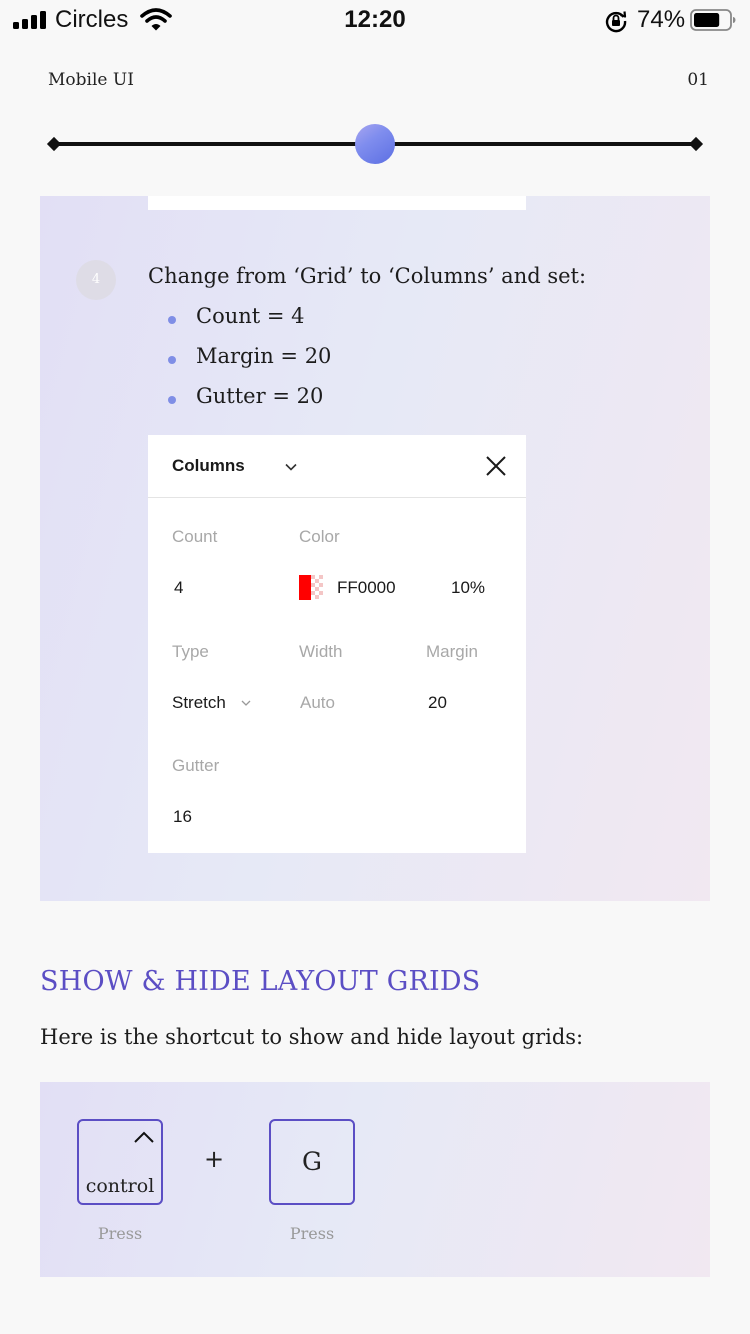 The height and width of the screenshot is (1334, 750). What do you see at coordinates (319, 536) in the screenshot?
I see `color-label: Color` at bounding box center [319, 536].